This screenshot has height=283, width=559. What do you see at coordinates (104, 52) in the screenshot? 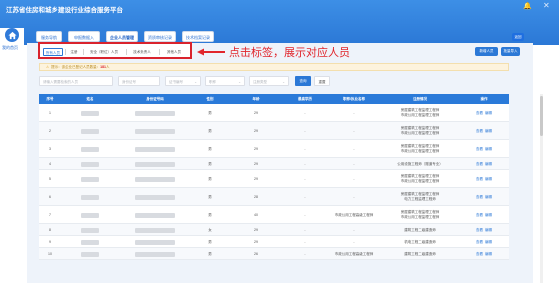
I see `ptab-safety: 安全（职位）人员` at bounding box center [104, 52].